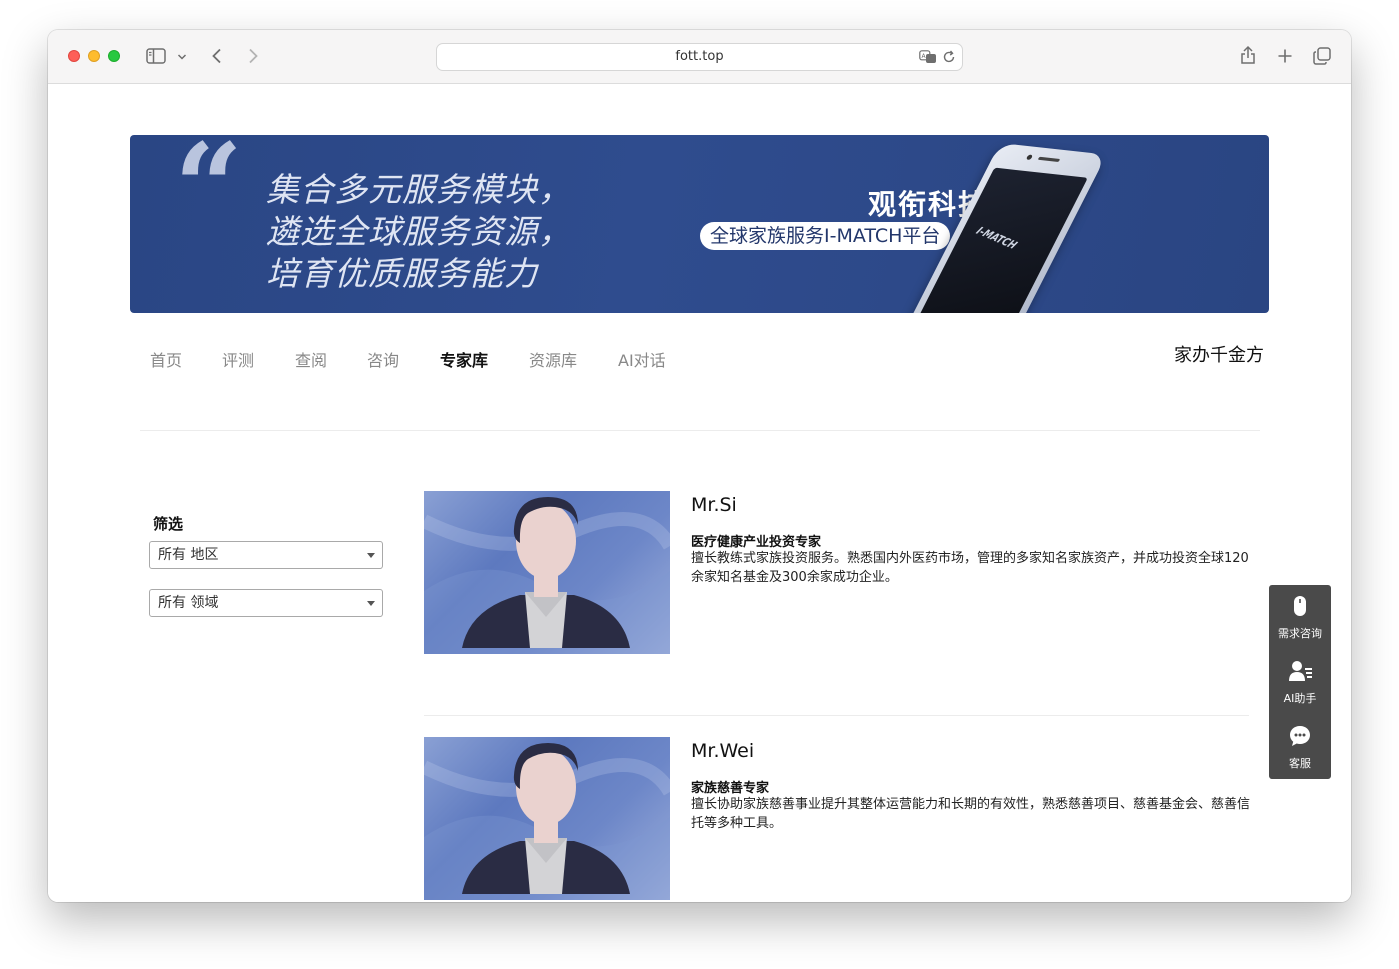 The height and width of the screenshot is (969, 1399). Describe the element at coordinates (419, 231) in the screenshot. I see `banner-slogan-line-2: 遴选全球服务资源，` at that location.